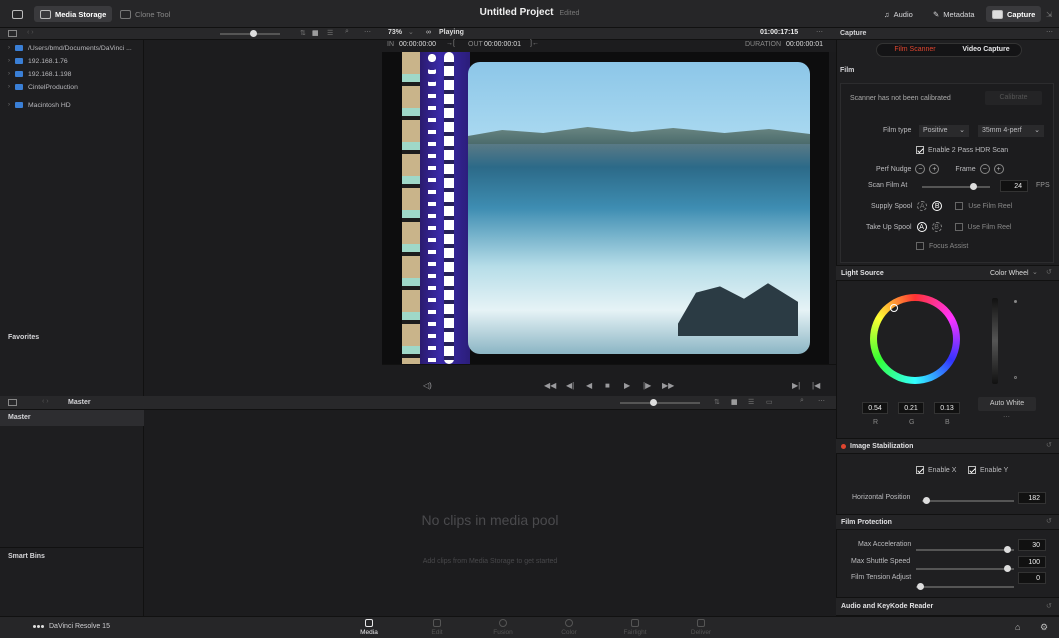 This screenshot has height=638, width=1059. Describe the element at coordinates (502, 44) in the screenshot. I see `out-timecode: 00:00:00:01` at that location.